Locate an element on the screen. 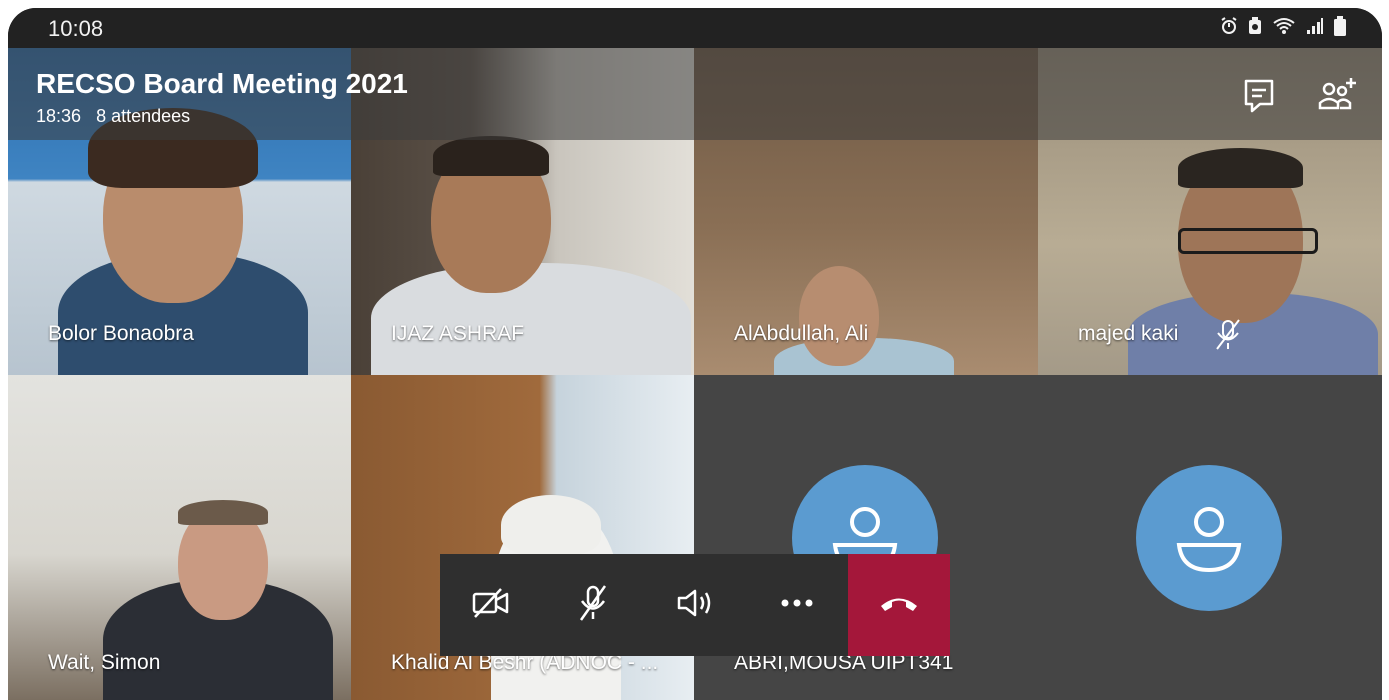 Image resolution: width=1389 pixels, height=700 pixels. mute-button is located at coordinates (593, 605).